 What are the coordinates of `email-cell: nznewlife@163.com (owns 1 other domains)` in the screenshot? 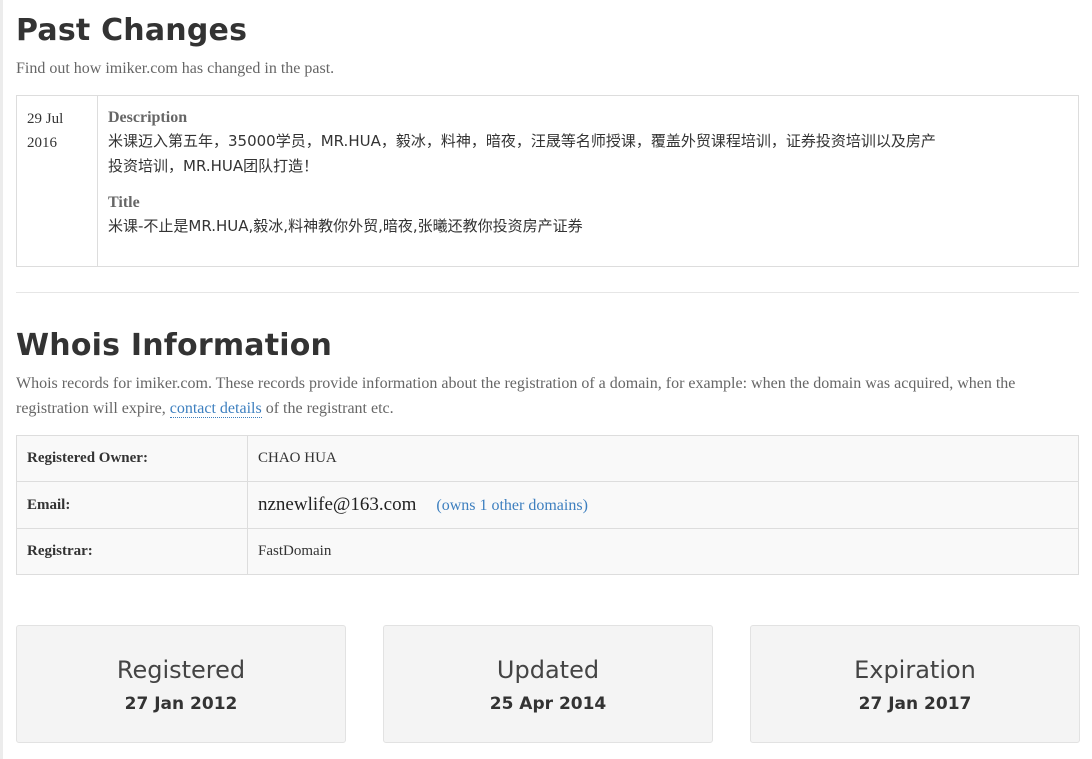 It's located at (663, 505).